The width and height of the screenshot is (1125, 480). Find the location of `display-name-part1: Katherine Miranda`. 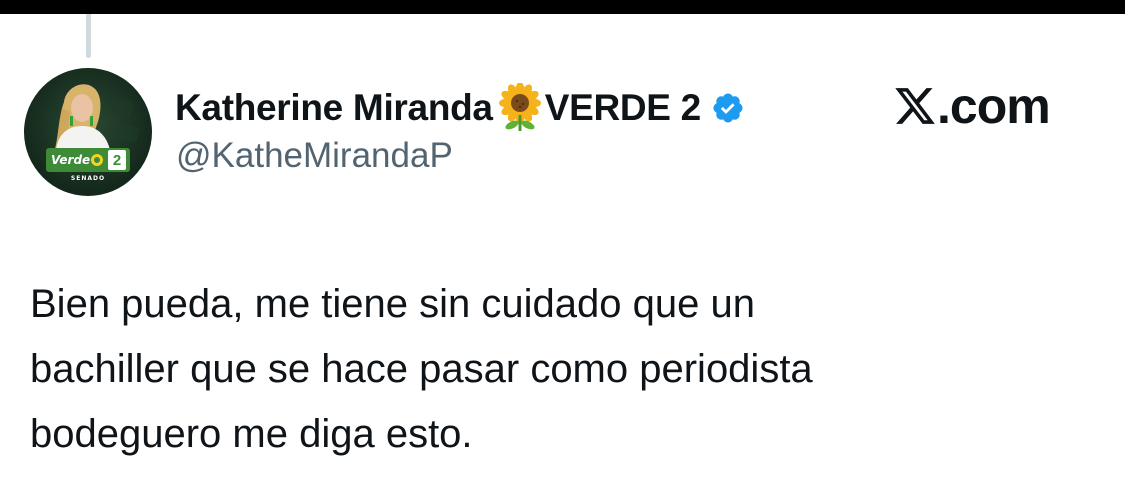

display-name-part1: Katherine Miranda is located at coordinates (334, 108).